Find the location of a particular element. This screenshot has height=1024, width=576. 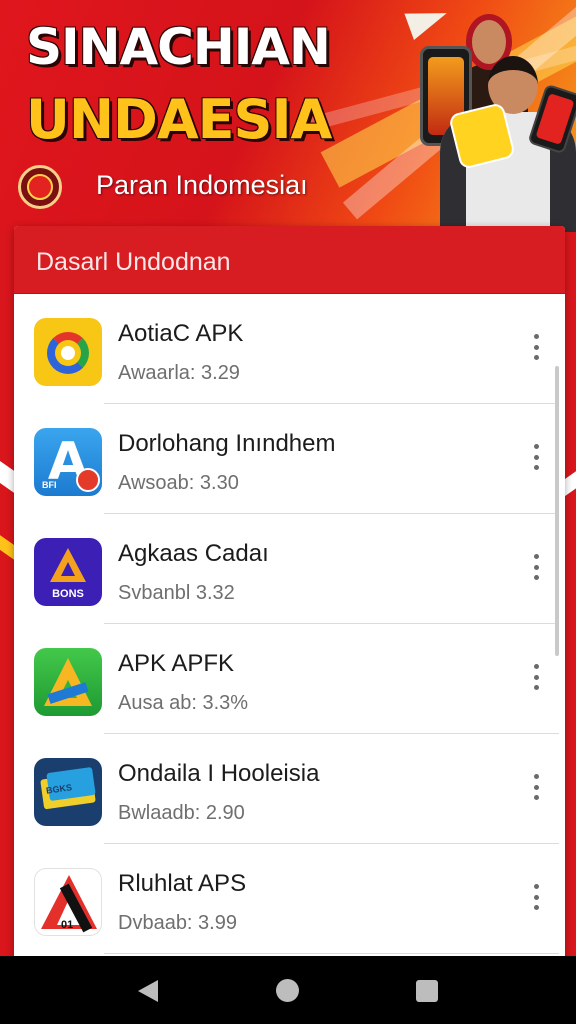

app-list-item: BONS Agkaas Cadaı Svbanbl 3.32 is located at coordinates (289, 569).